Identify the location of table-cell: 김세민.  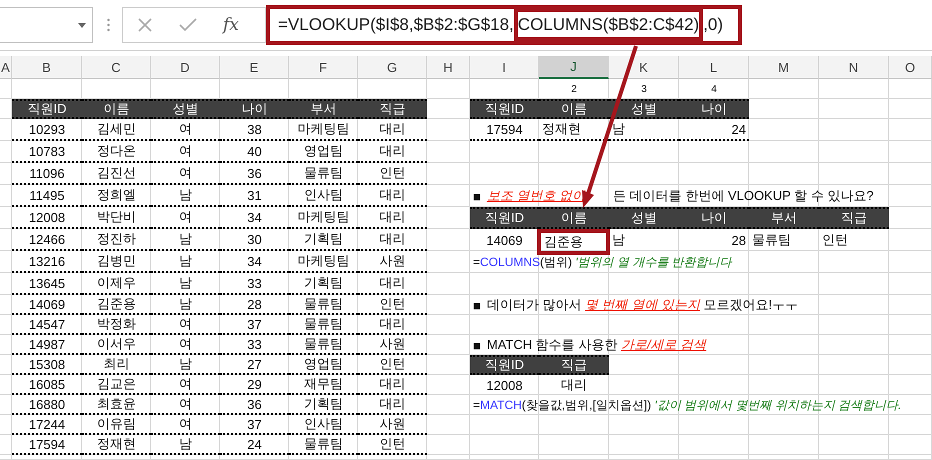
(116, 130).